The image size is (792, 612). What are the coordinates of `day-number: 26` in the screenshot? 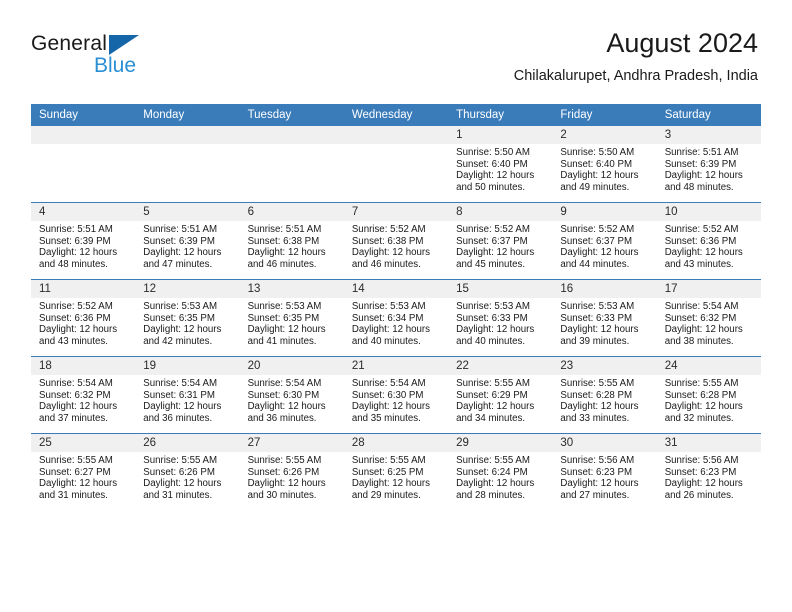 It's located at (187, 443).